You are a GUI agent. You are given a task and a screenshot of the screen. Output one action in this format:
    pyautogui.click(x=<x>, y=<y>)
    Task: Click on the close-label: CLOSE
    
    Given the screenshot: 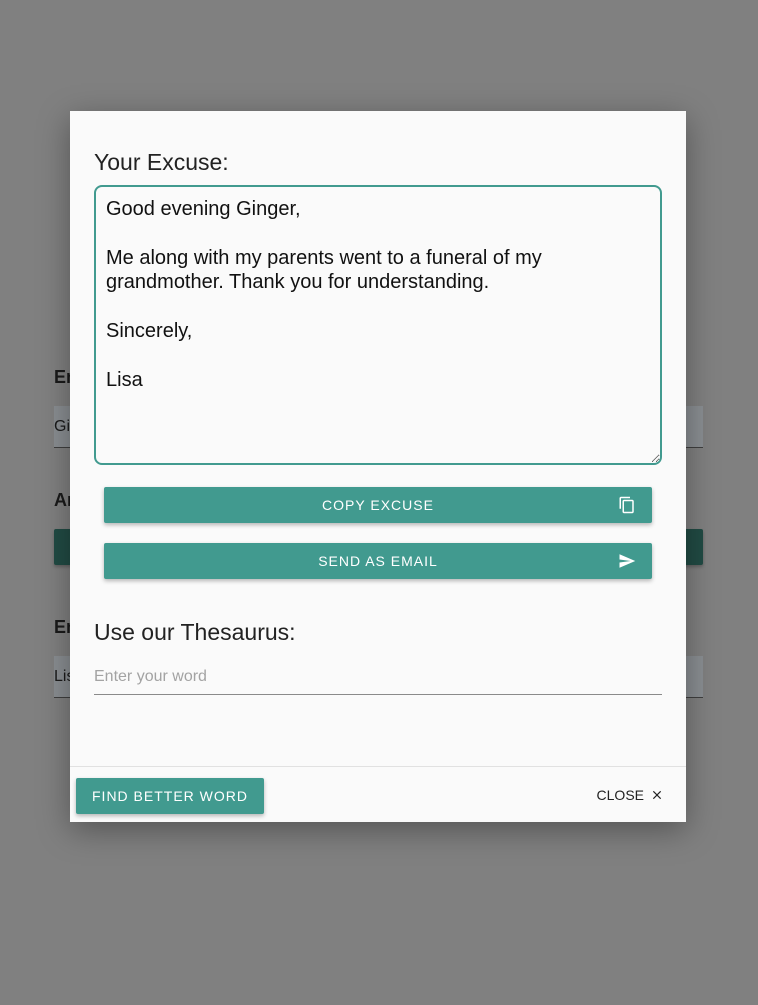 What is the action you would take?
    pyautogui.click(x=620, y=795)
    